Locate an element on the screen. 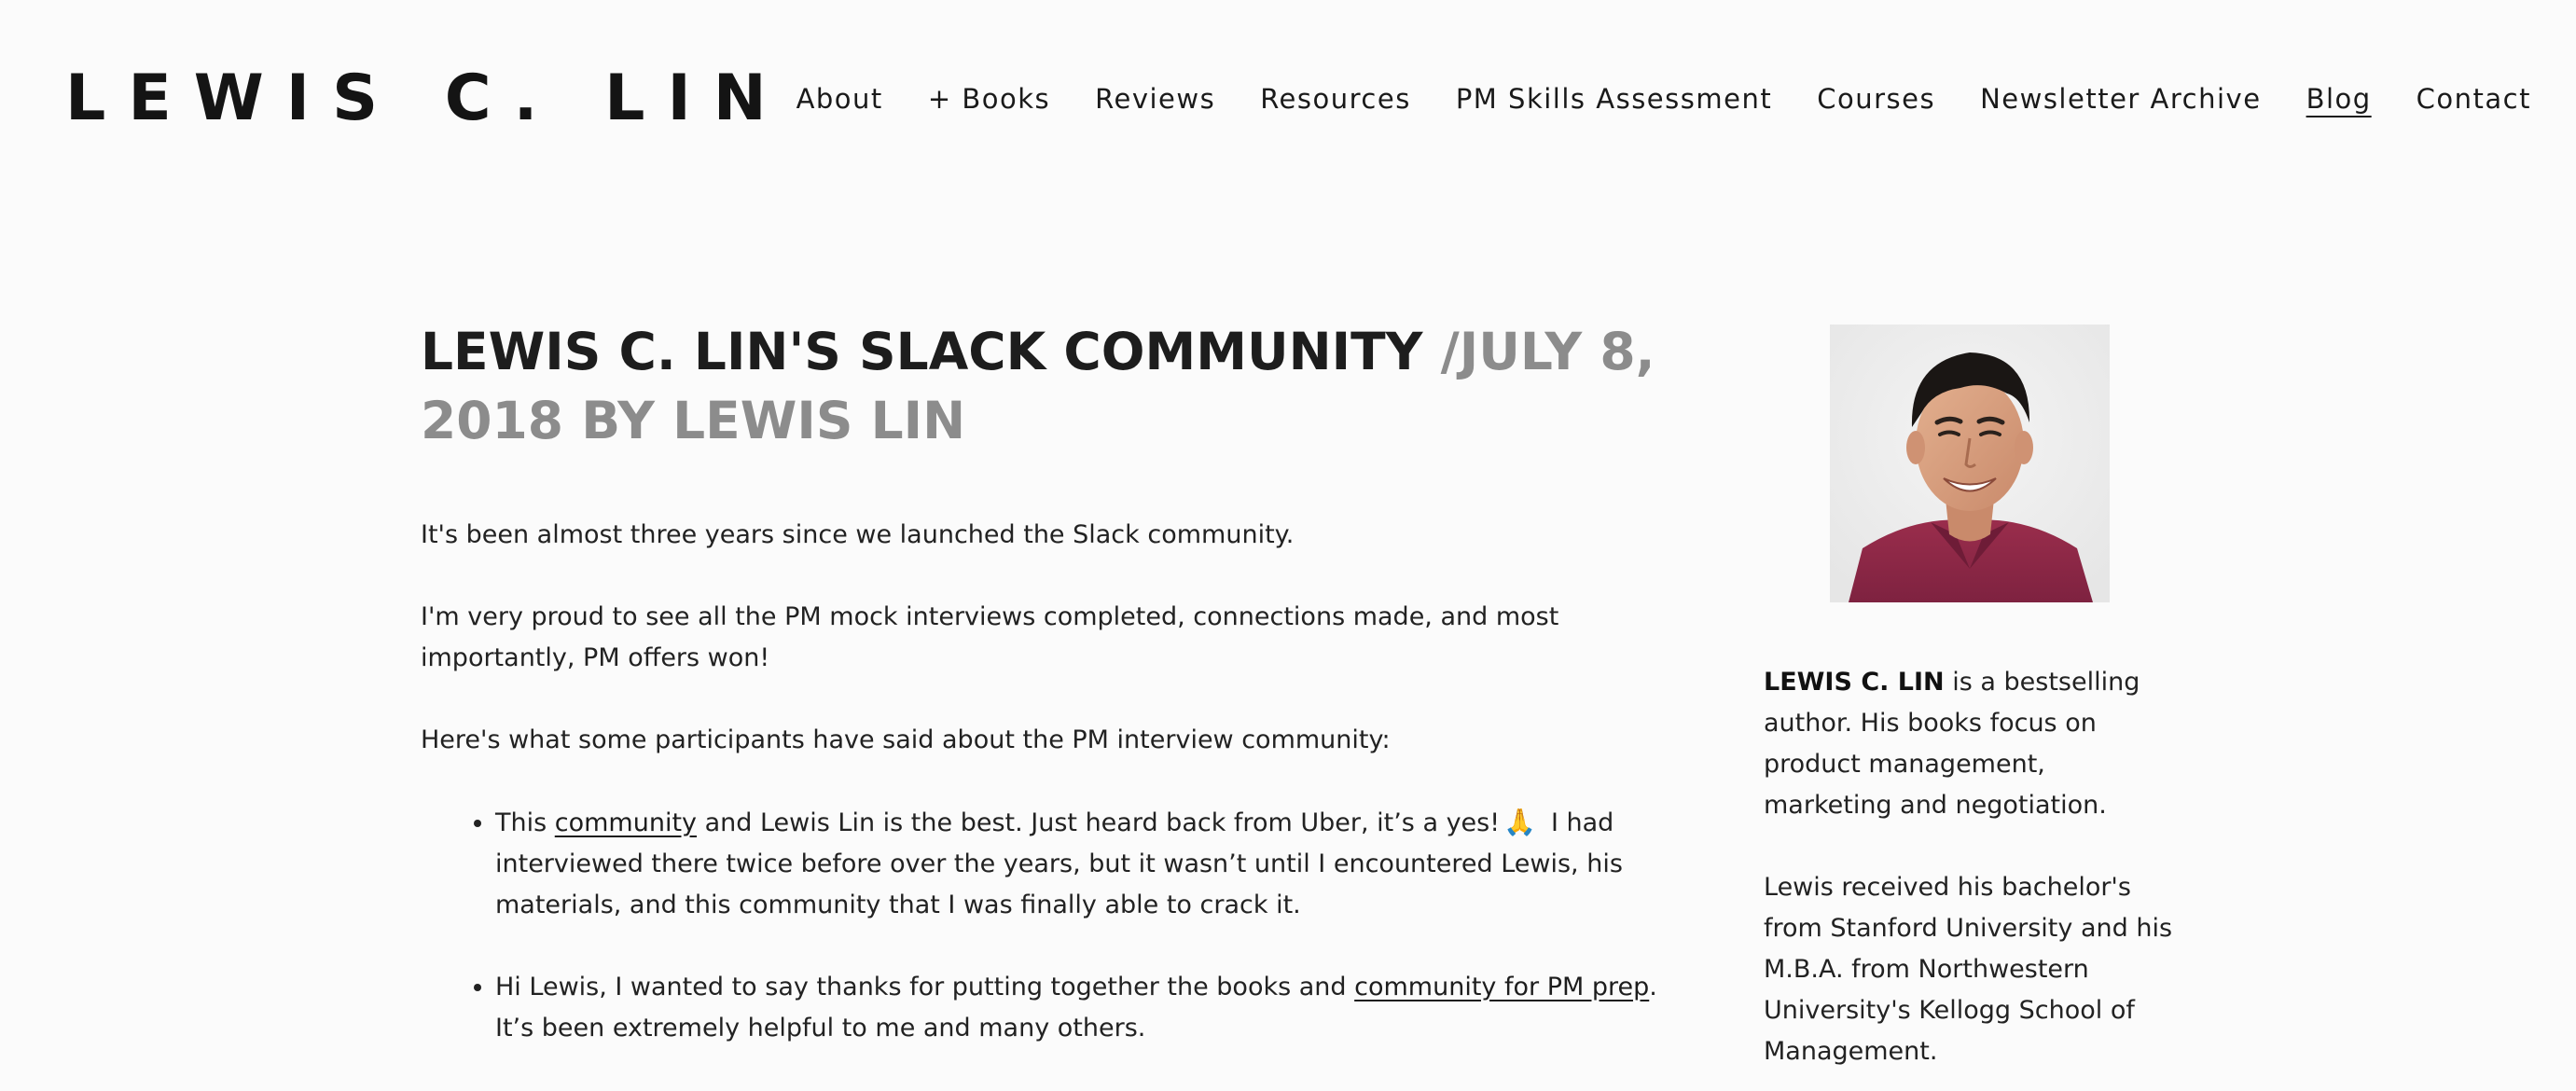 This screenshot has height=1091, width=2576. praying-hands-icon: 🙏 is located at coordinates (1519, 822).